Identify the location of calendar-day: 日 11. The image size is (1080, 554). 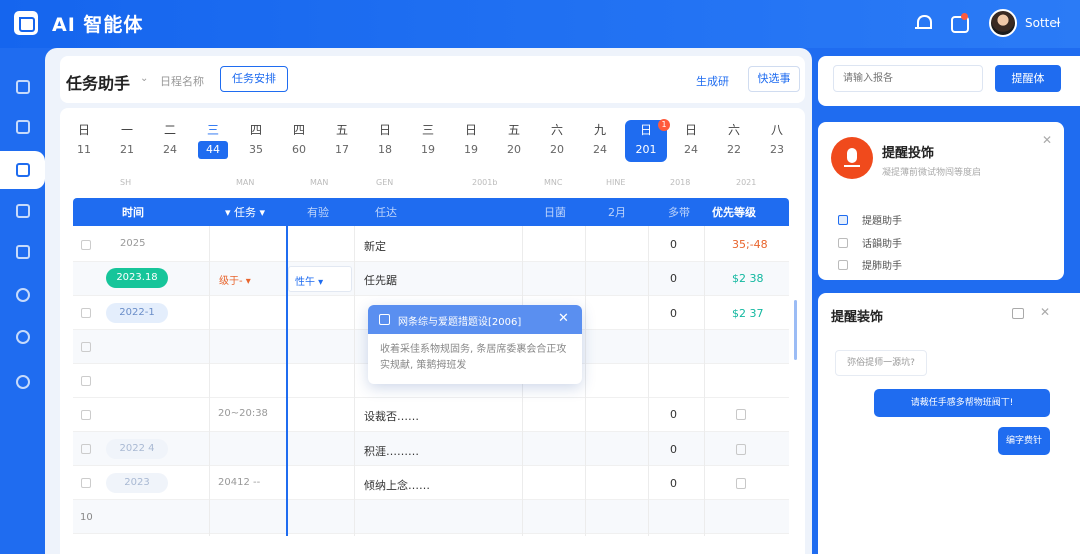
(84, 140).